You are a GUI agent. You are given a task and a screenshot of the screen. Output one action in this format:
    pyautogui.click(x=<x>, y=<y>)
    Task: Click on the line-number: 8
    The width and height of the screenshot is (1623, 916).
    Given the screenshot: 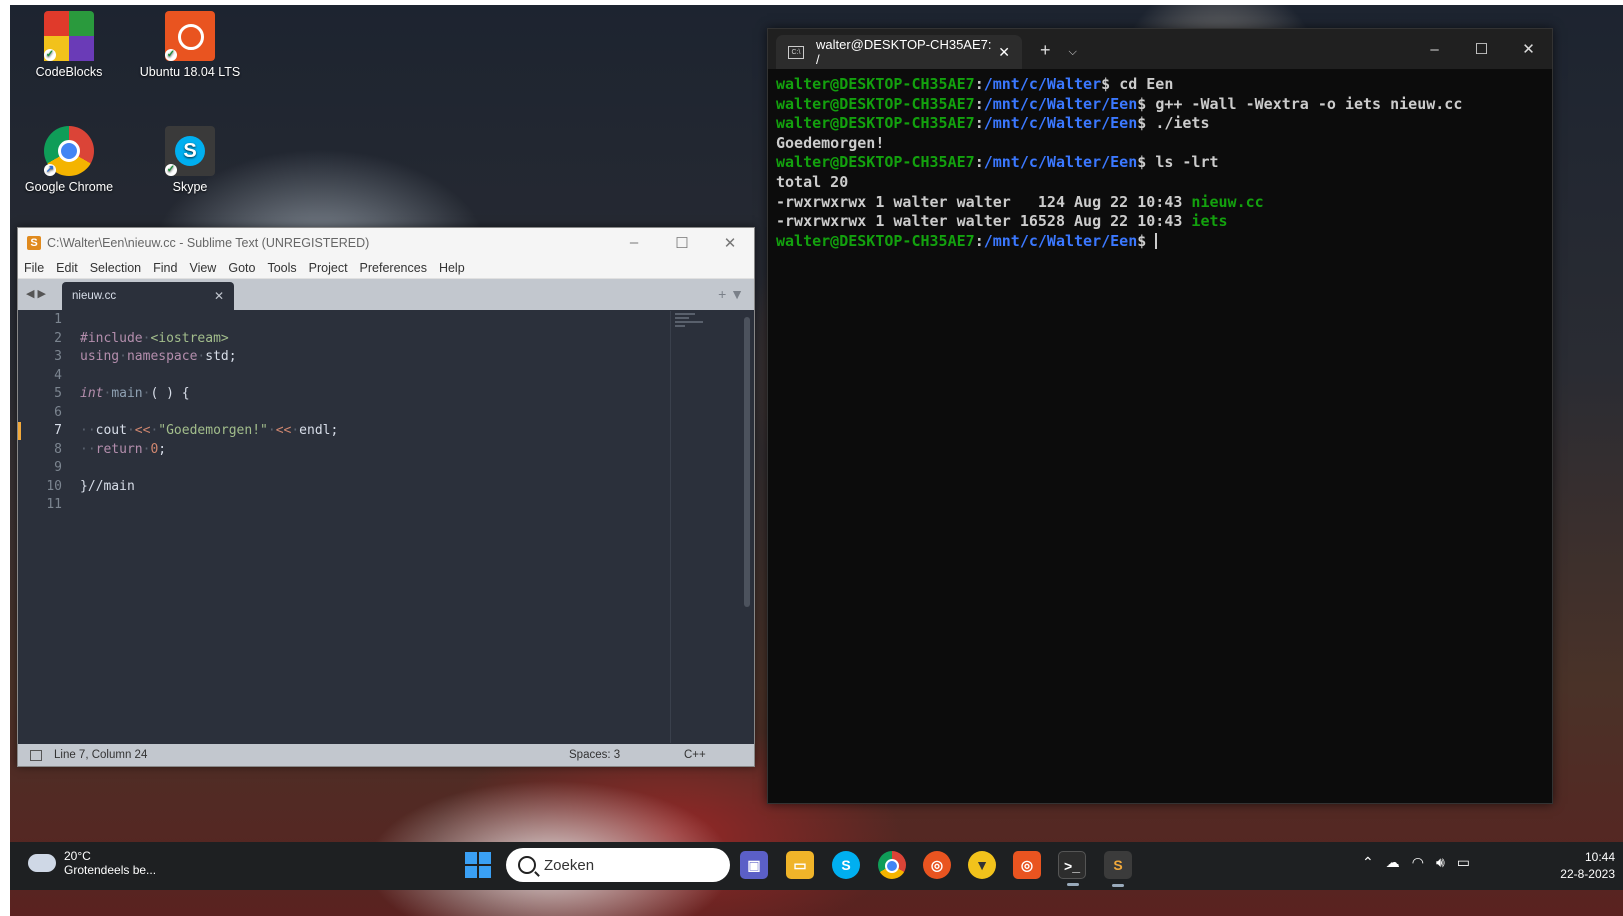 What is the action you would take?
    pyautogui.click(x=58, y=449)
    